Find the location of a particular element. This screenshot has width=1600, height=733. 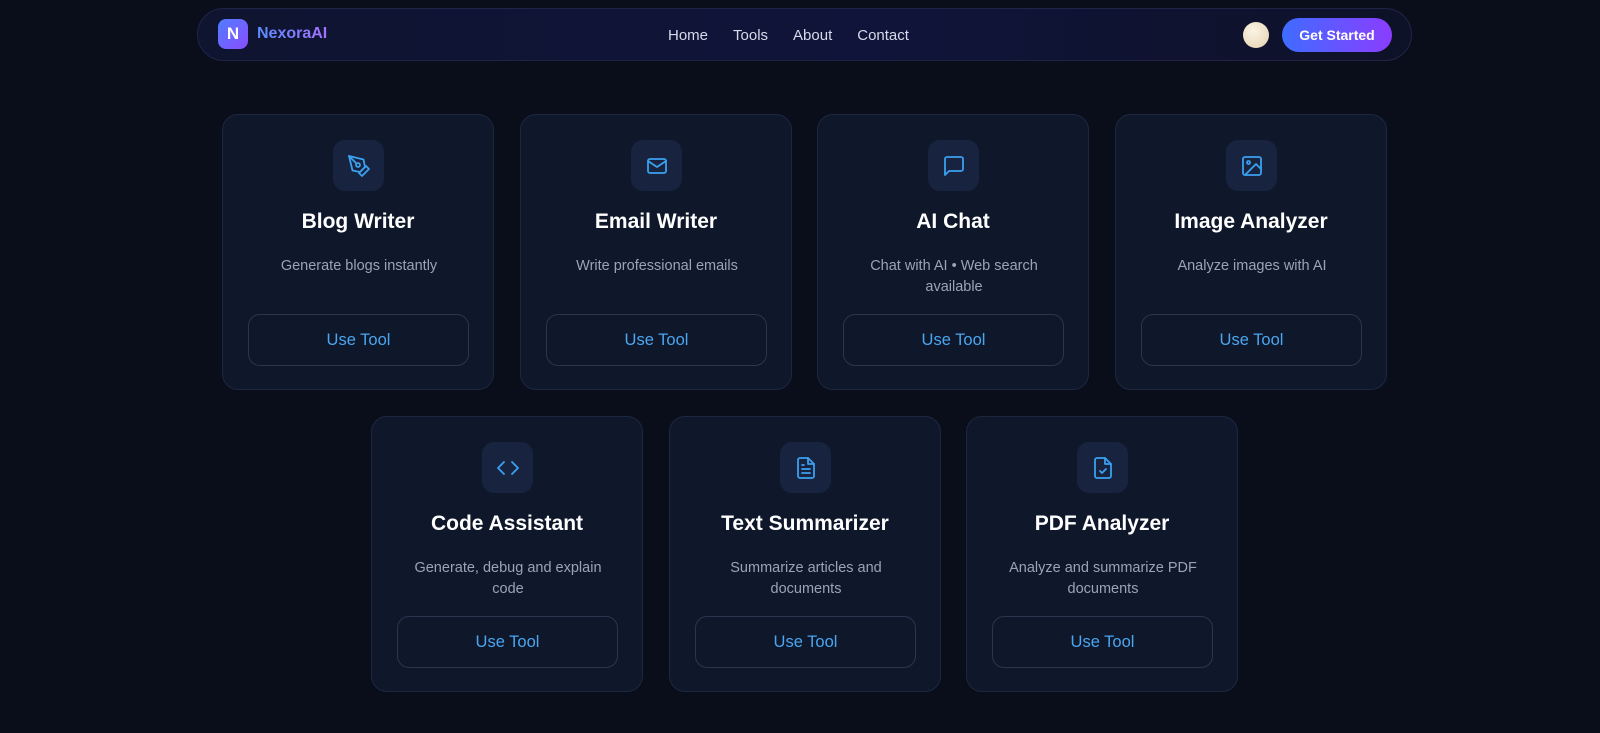

user-avatar is located at coordinates (1256, 35).